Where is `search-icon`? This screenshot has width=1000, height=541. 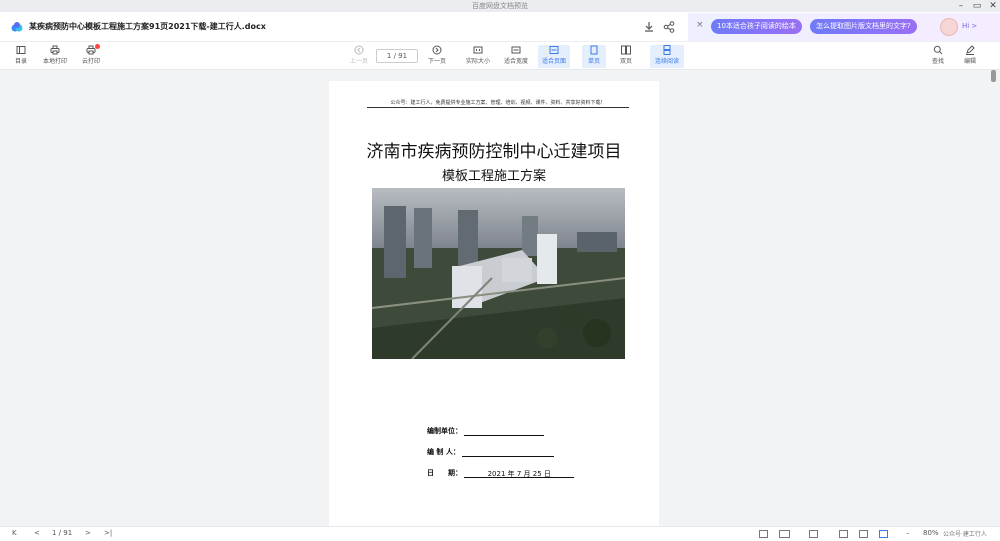 search-icon is located at coordinates (938, 50).